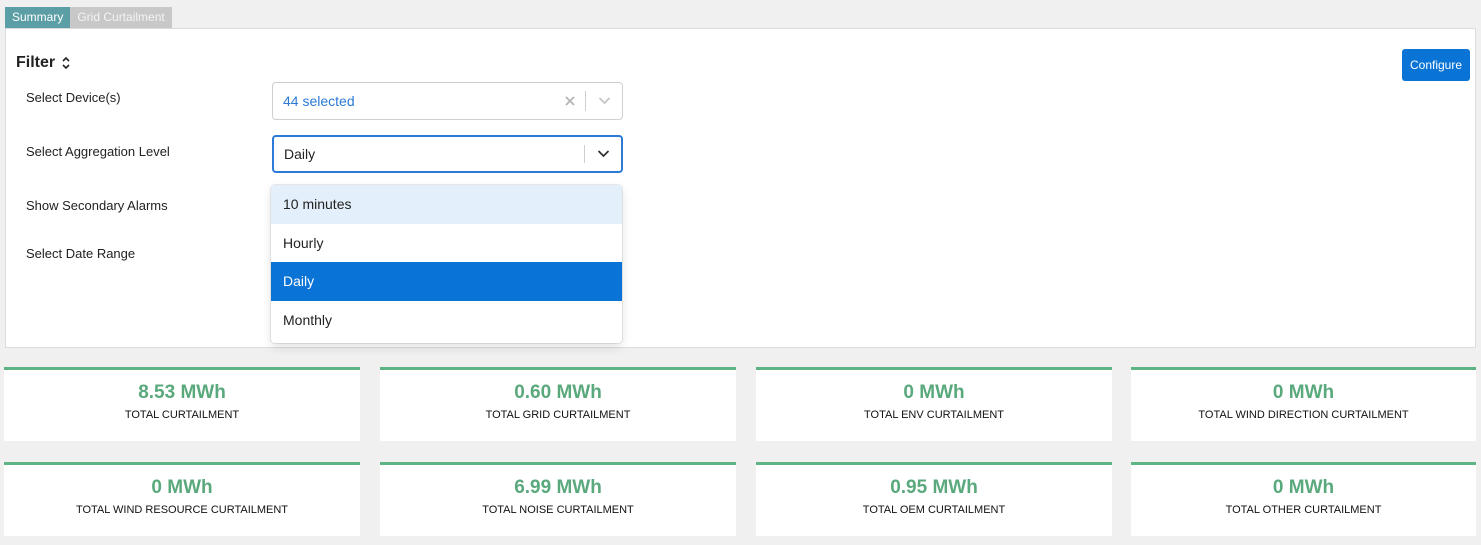 The height and width of the screenshot is (545, 1481). What do you see at coordinates (558, 392) in the screenshot?
I see `card-value: 0.60 MWh` at bounding box center [558, 392].